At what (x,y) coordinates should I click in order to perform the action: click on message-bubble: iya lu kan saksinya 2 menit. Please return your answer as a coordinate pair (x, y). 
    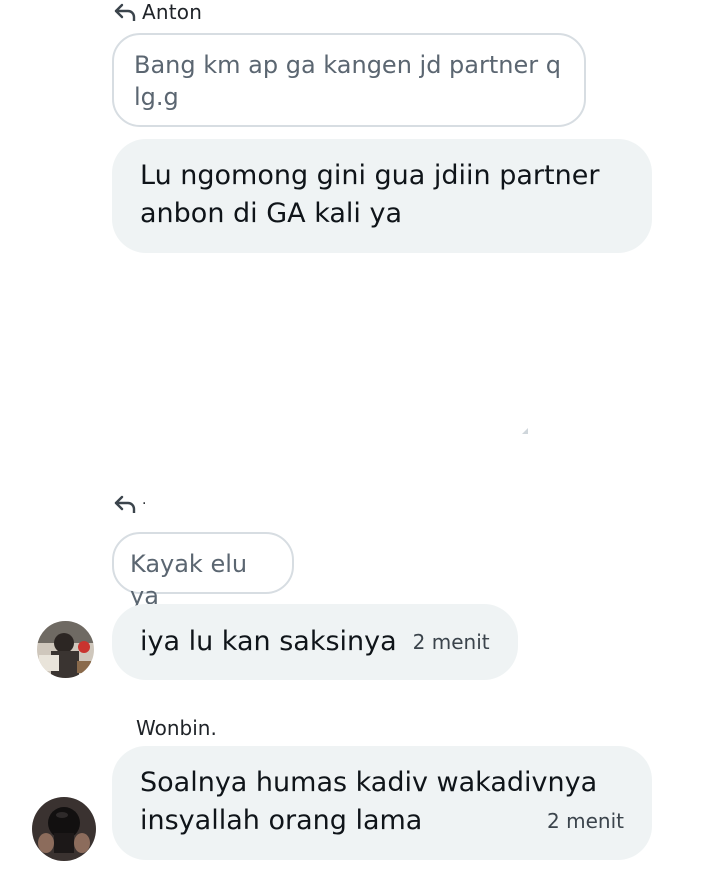
    Looking at the image, I should click on (315, 642).